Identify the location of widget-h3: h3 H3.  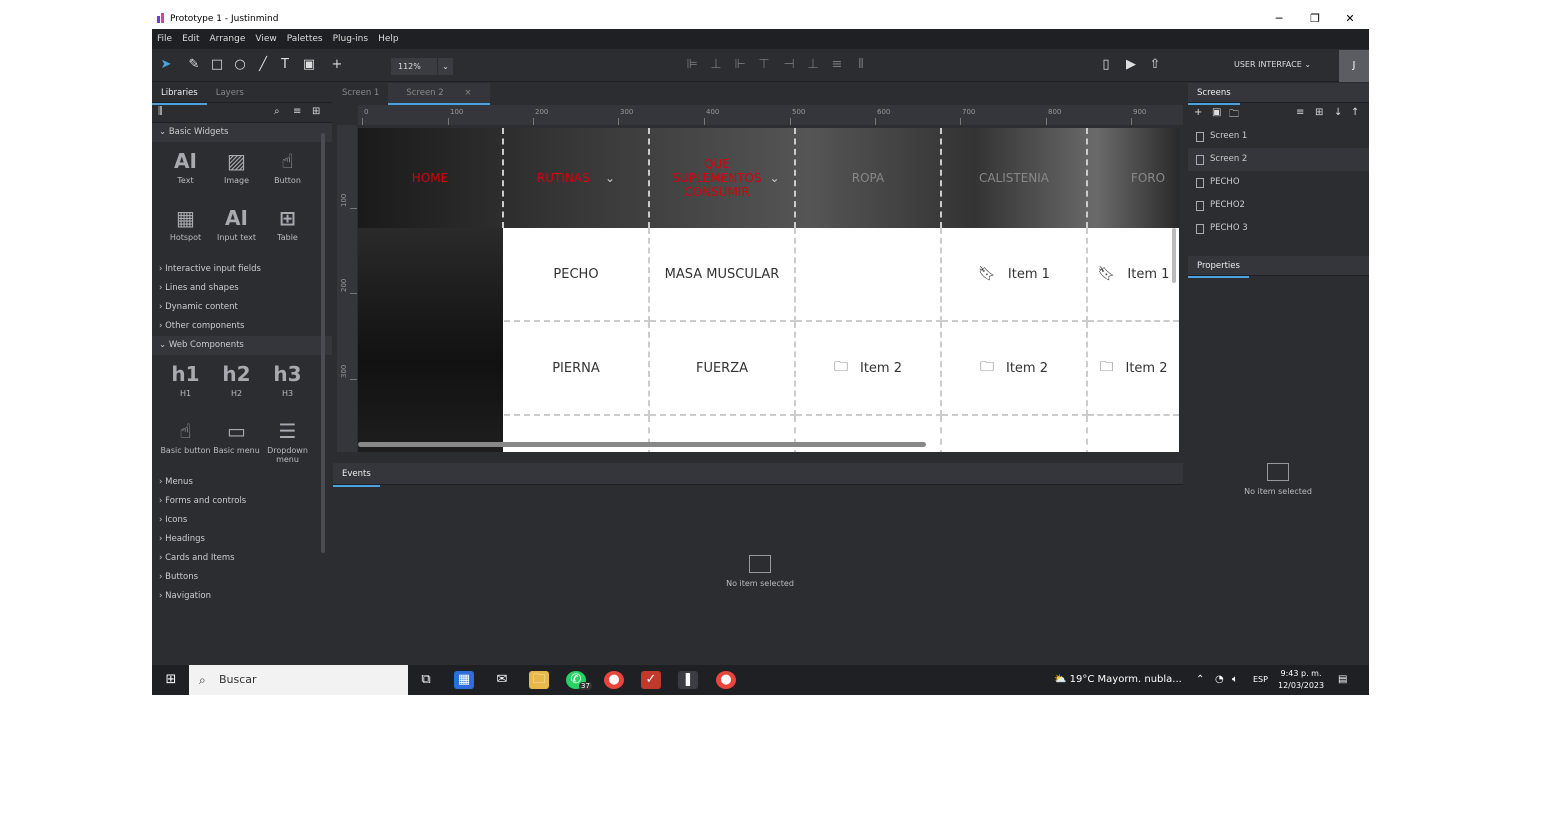
(287, 387).